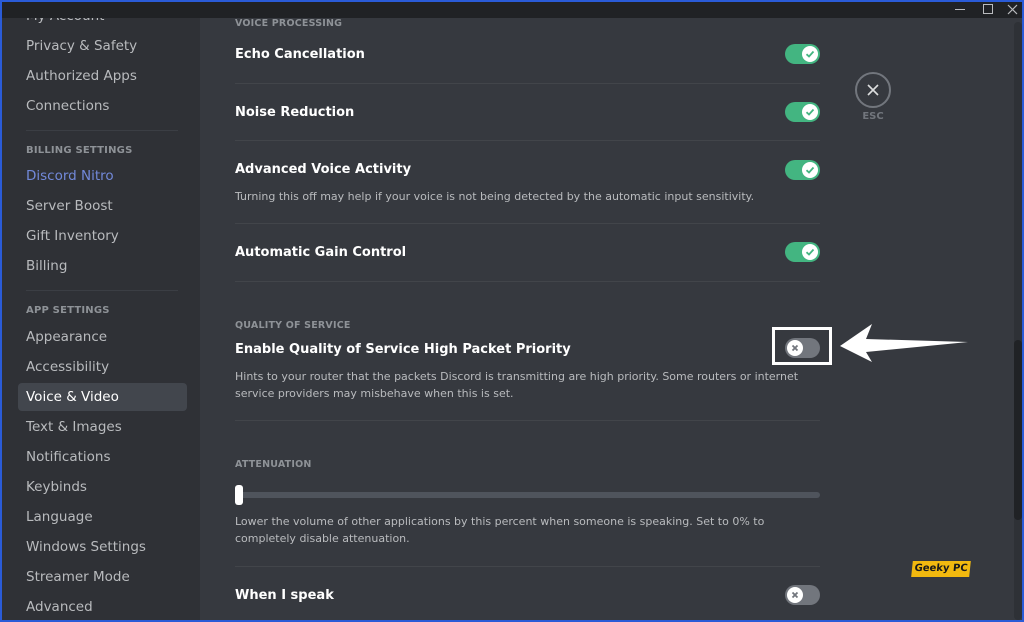 The height and width of the screenshot is (622, 1024). Describe the element at coordinates (102, 236) in the screenshot. I see `sidebar-item-gift-inventory: Gift Inventory` at that location.